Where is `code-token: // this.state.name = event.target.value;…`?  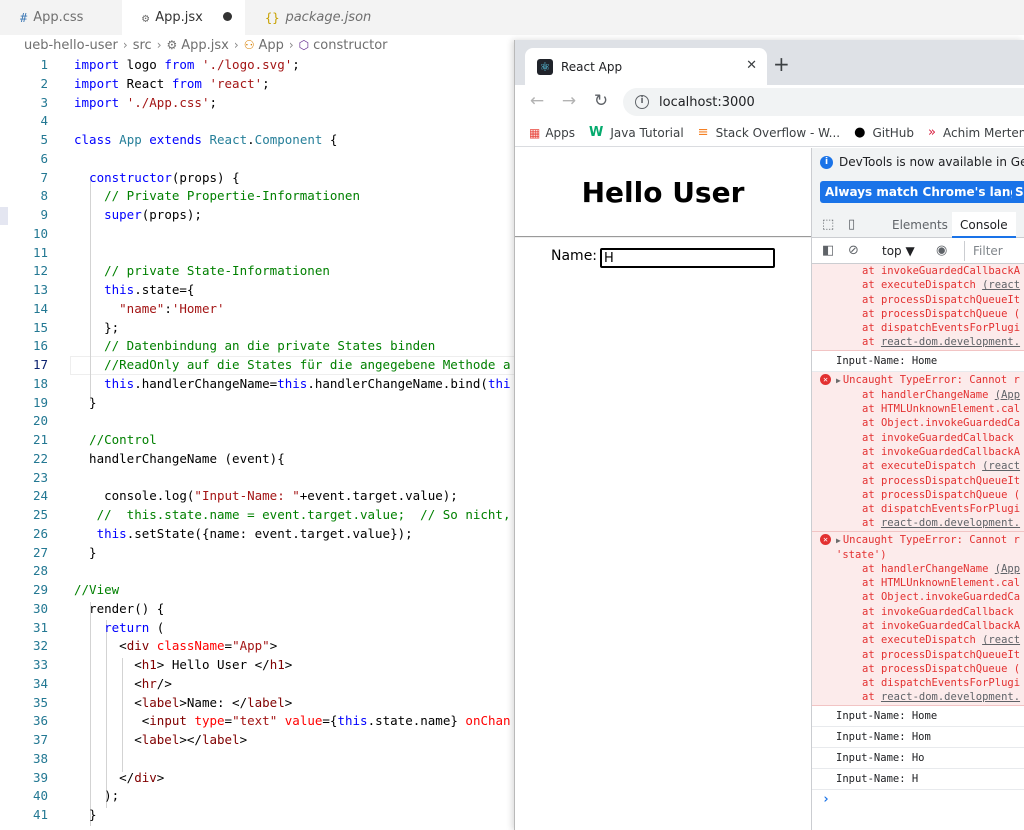
code-token: // this.state.name = event.target.value;… is located at coordinates (303, 514).